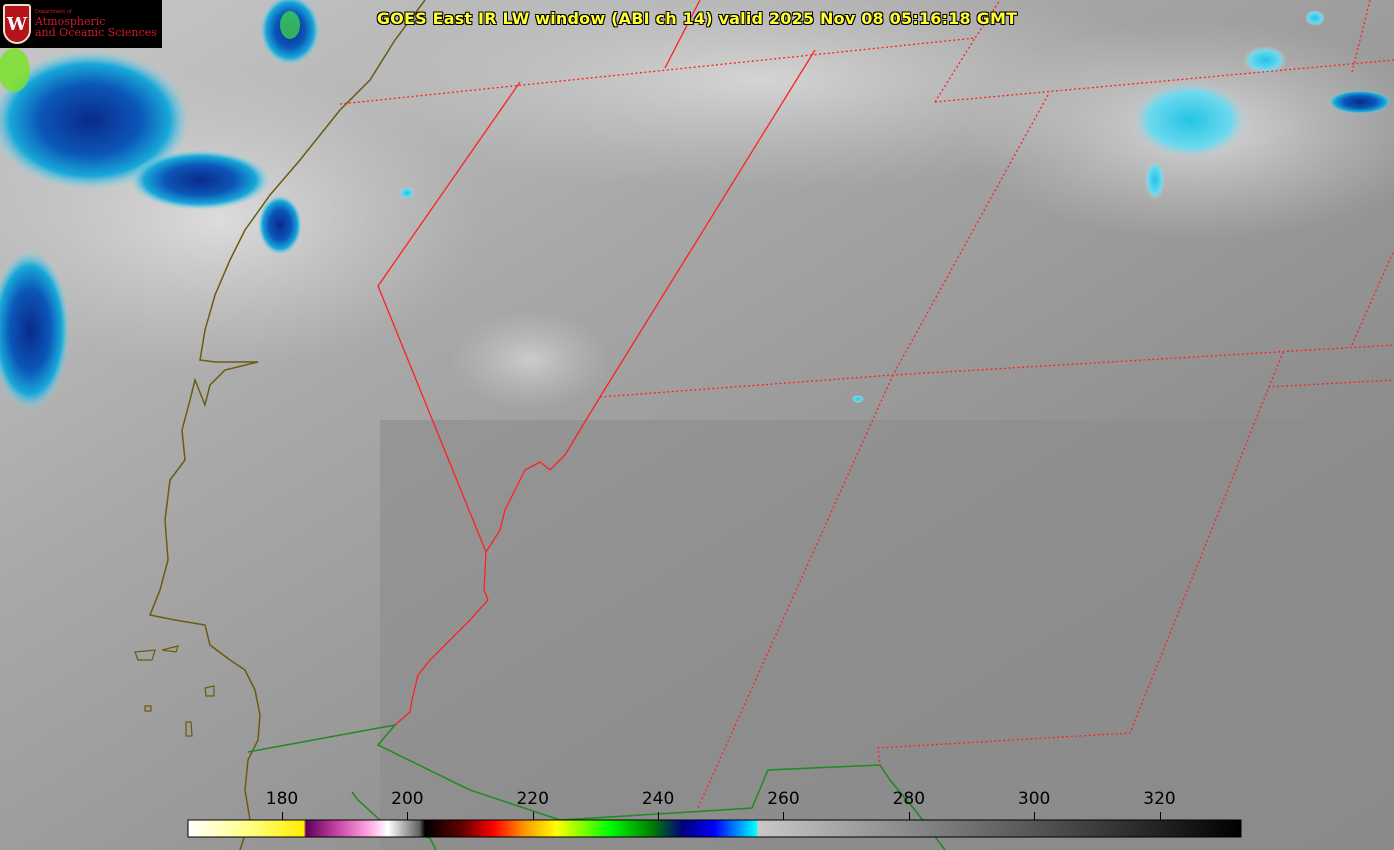 The width and height of the screenshot is (1394, 850). I want to click on cloud-patch-central, so click(530, 360).